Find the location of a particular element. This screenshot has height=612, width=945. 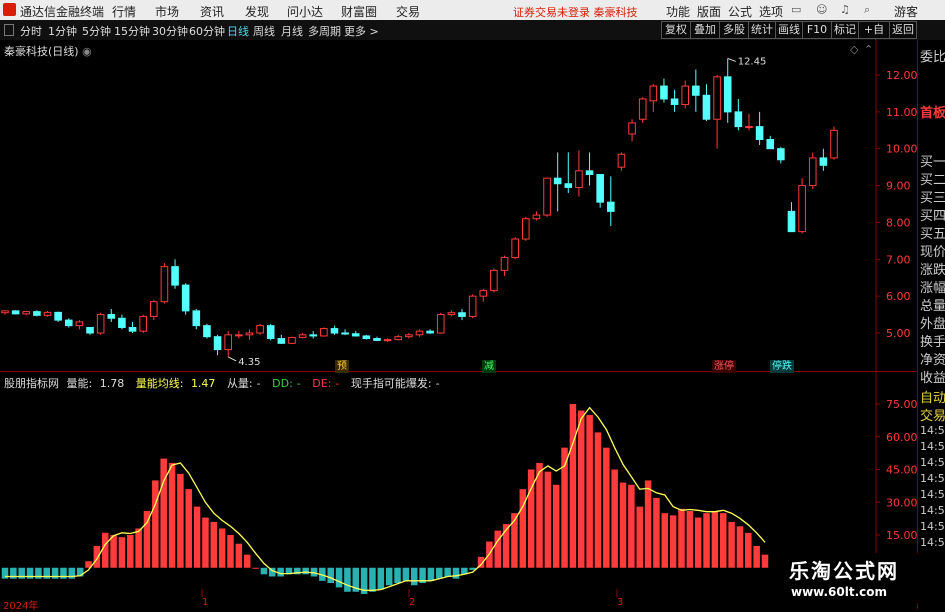

collapse-icon is located at coordinates (9, 30).